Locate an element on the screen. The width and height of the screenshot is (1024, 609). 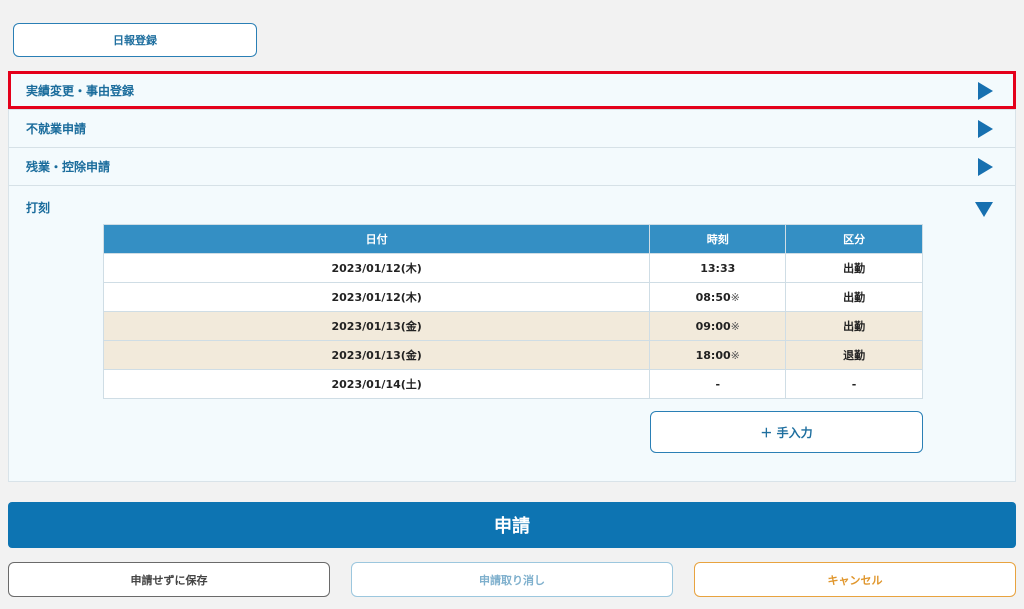
daily-report-button: 日報登録 is located at coordinates (135, 40).